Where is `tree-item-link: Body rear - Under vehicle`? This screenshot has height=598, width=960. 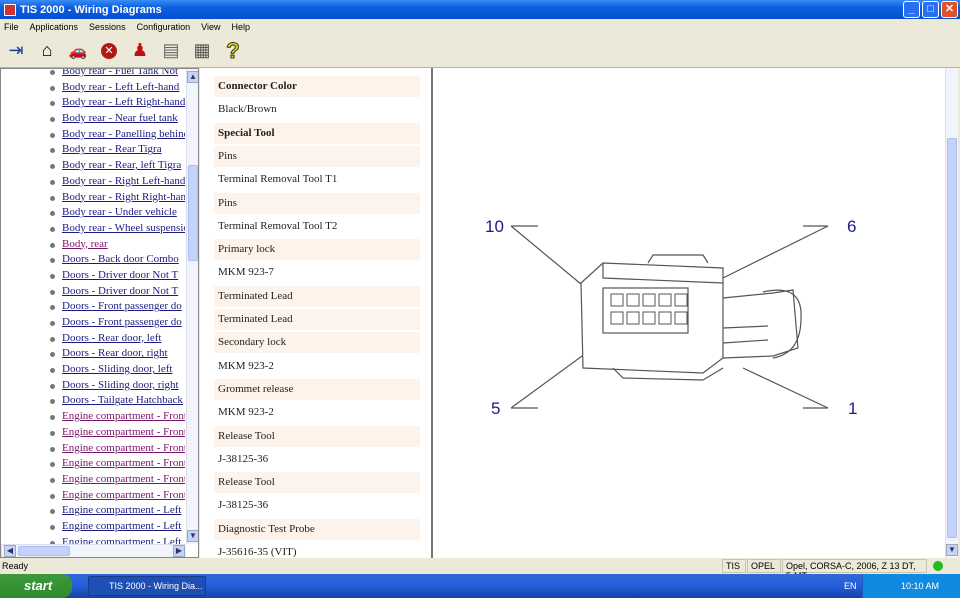 tree-item-link: Body rear - Under vehicle is located at coordinates (119, 212).